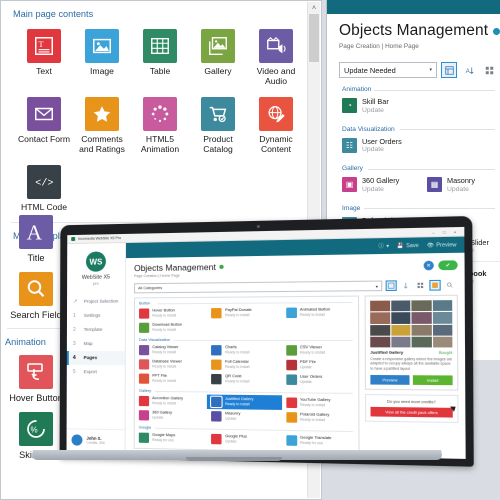 The image size is (500, 500). What do you see at coordinates (388, 70) in the screenshot?
I see `category-filter-select: Update Needed ▾` at bounding box center [388, 70].